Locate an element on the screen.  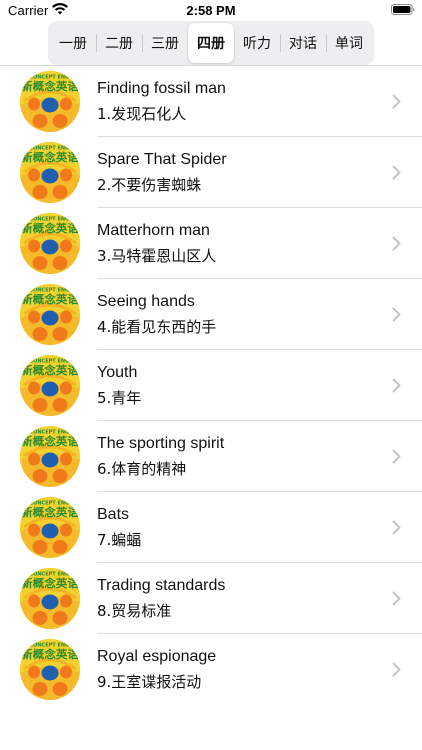
battery-icon is located at coordinates (403, 9).